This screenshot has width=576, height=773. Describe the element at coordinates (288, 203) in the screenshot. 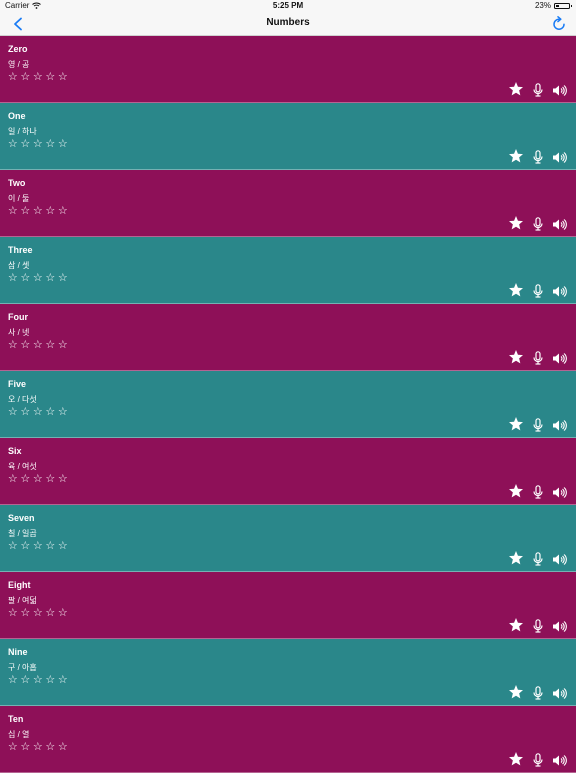

I see `list-item: Two 이 / 둘 ☆ ☆ ☆ ☆ ☆` at that location.